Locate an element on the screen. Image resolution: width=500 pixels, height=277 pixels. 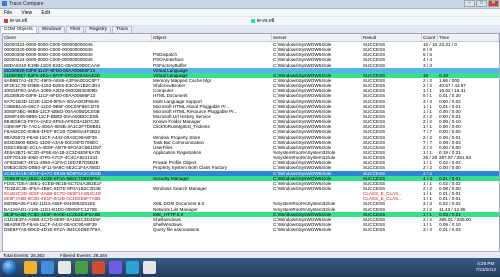
start-button-icon is located at coordinates (9, 267).